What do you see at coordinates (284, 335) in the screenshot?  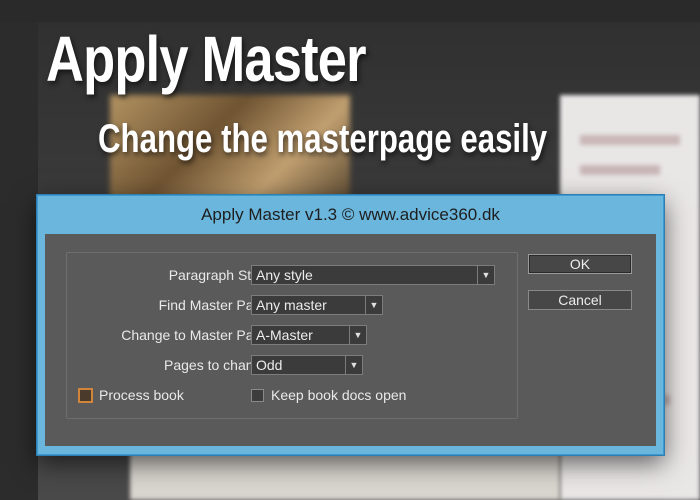 I see `change-to-master-page-value: A-Master` at bounding box center [284, 335].